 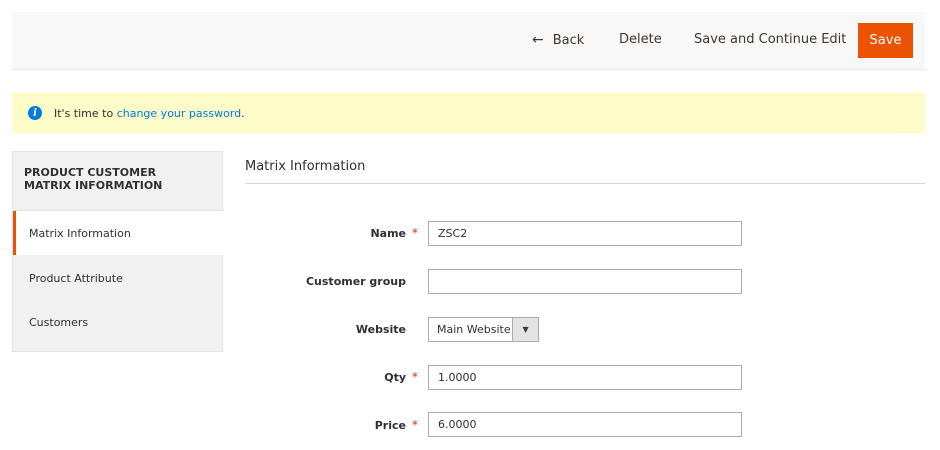 I want to click on change-password-link: change your password, so click(x=179, y=113).